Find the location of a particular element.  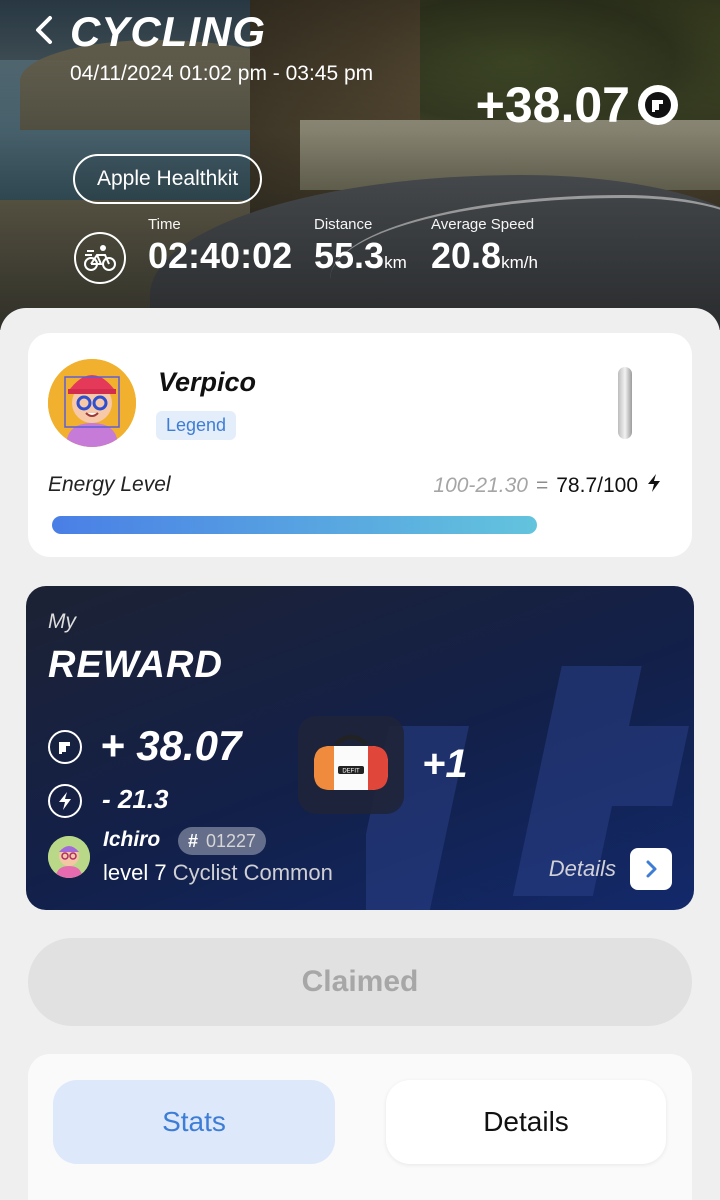

pet-id-badge: # 01227 is located at coordinates (222, 841).